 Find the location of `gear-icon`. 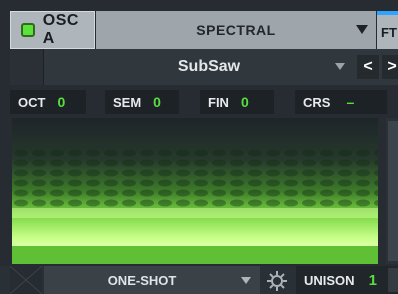

gear-icon is located at coordinates (277, 281).